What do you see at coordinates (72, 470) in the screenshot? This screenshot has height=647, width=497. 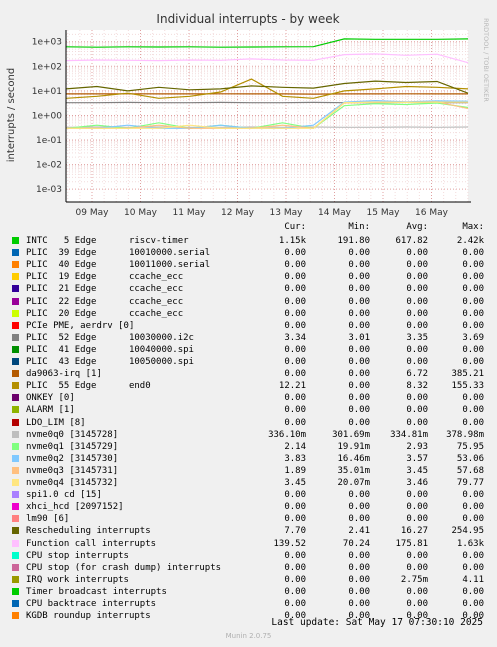 I see `legend-series-name: nvme0q3 [3145731]` at bounding box center [72, 470].